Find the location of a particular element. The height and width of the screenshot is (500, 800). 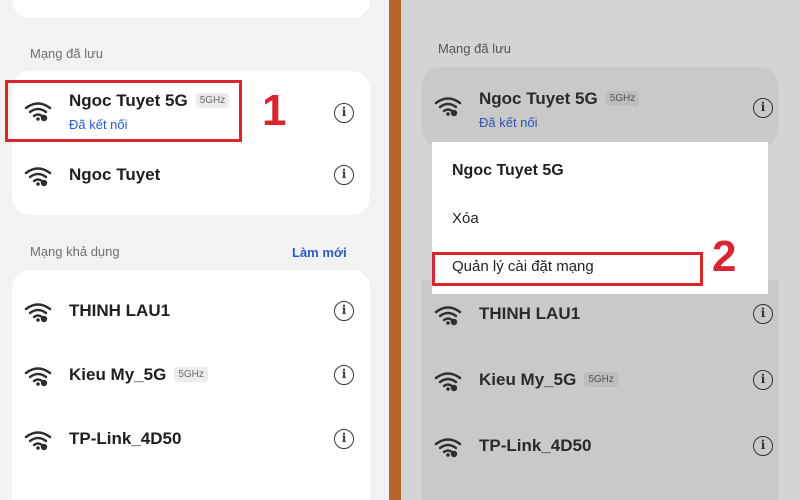

network-name: Ngoc Tuyet 5G 5GHz is located at coordinates (559, 99).